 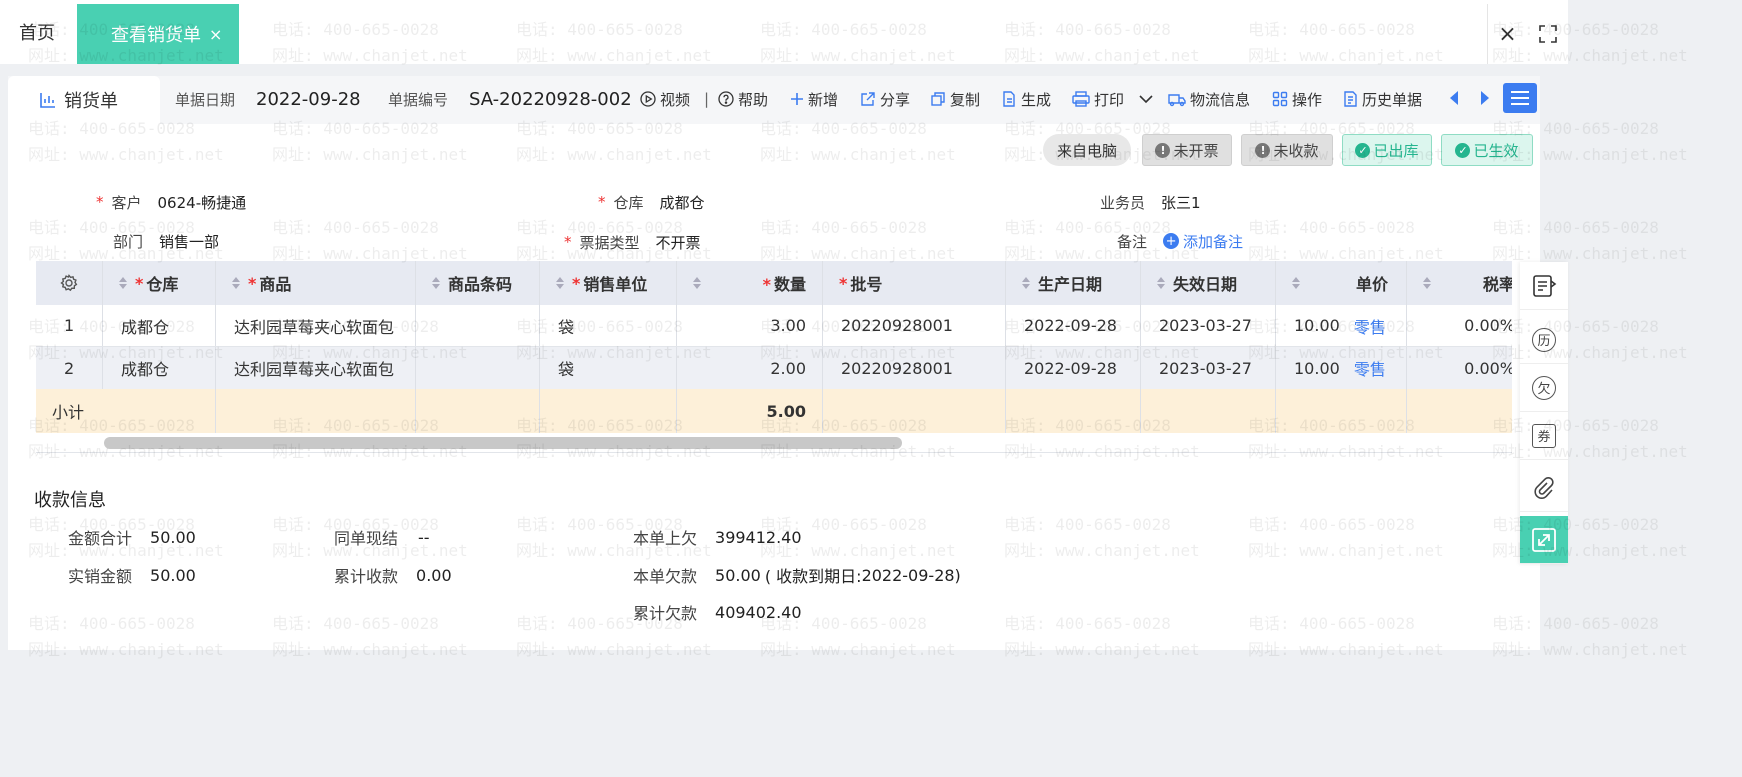 I want to click on col-unit: * 销售单位, so click(x=608, y=283).